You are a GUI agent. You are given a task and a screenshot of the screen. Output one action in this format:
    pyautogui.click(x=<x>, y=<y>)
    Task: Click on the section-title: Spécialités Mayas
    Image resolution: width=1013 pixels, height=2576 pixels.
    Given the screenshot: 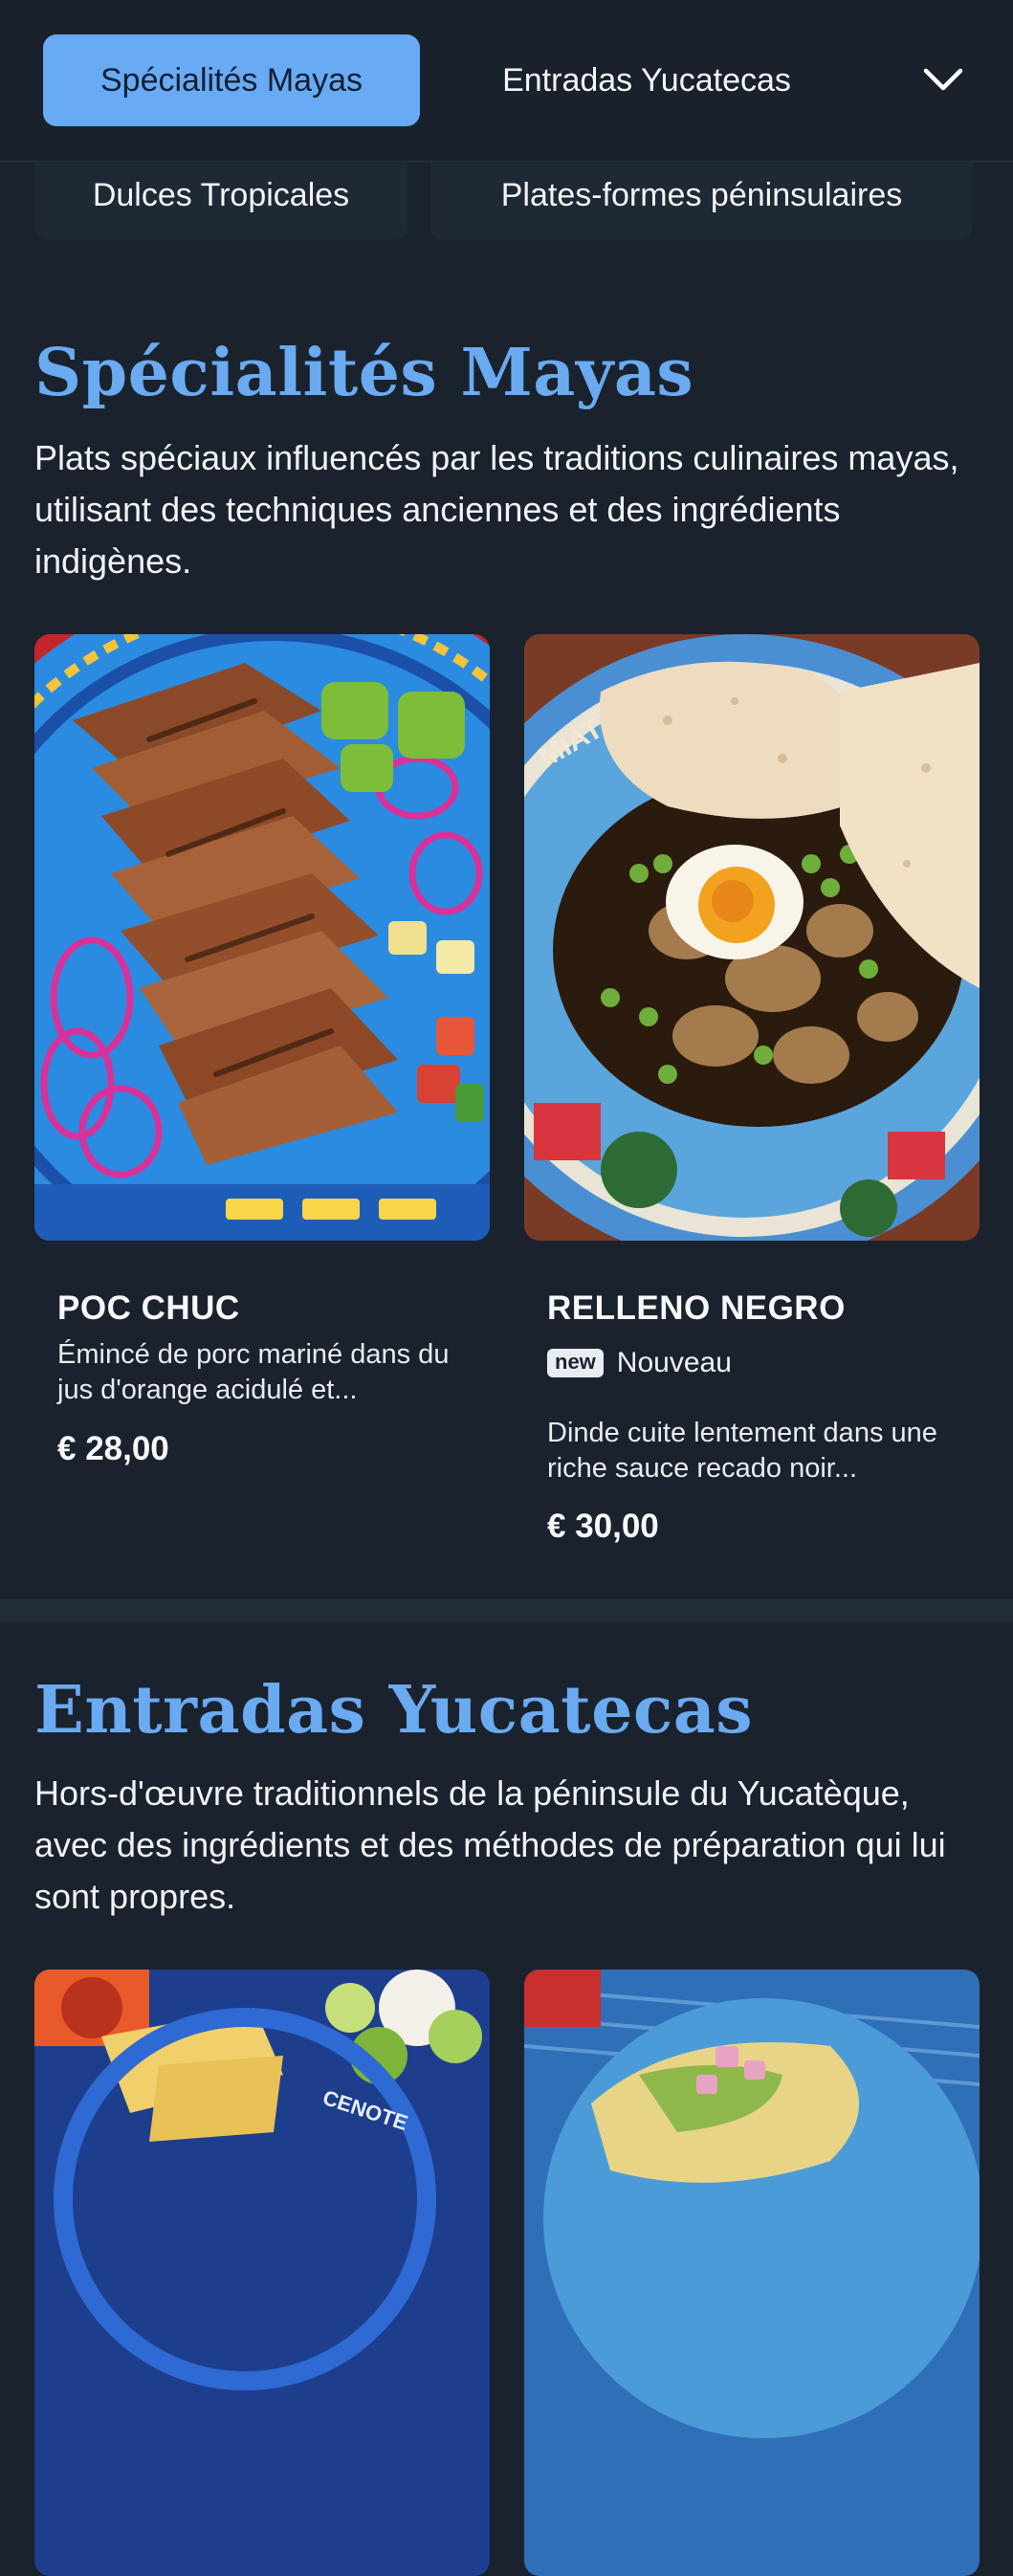 What is the action you would take?
    pyautogui.click(x=364, y=373)
    